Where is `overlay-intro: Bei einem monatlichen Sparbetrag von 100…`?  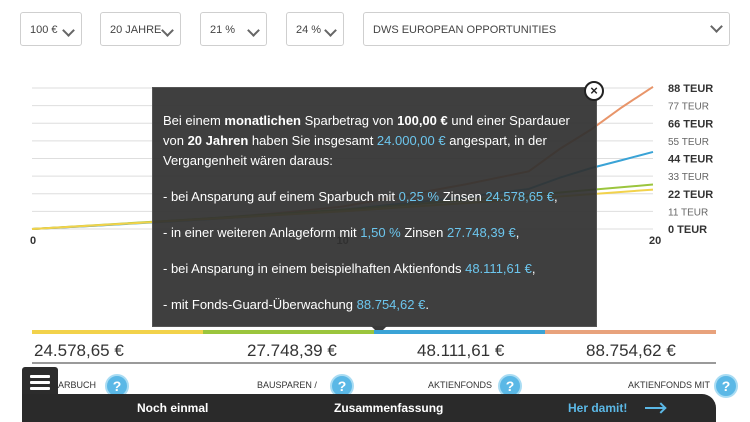
overlay-intro: Bei einem monatlichen Sparbetrag von 100… is located at coordinates (366, 140).